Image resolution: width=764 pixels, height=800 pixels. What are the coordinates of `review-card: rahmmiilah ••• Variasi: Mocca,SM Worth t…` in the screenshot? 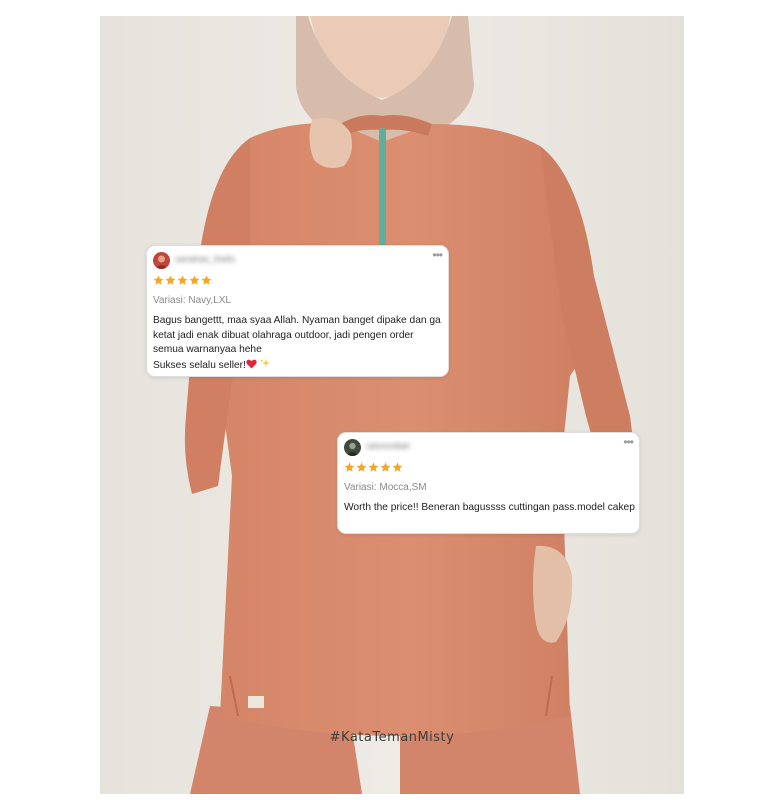 It's located at (488, 483).